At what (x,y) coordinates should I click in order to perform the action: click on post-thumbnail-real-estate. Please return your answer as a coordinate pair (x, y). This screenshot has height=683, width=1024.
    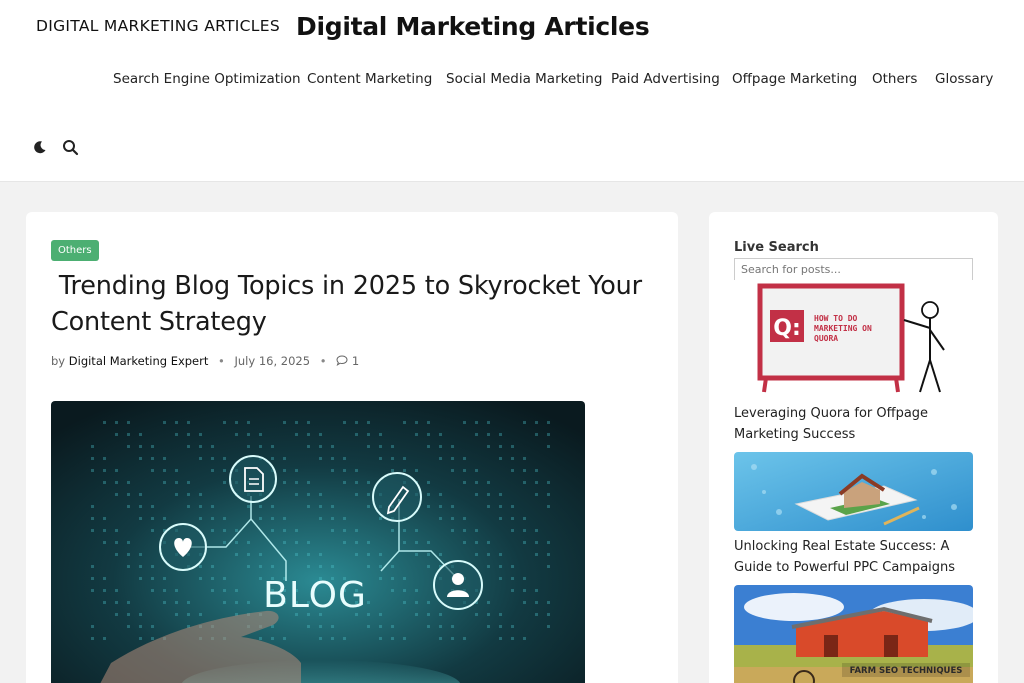
    Looking at the image, I should click on (853, 491).